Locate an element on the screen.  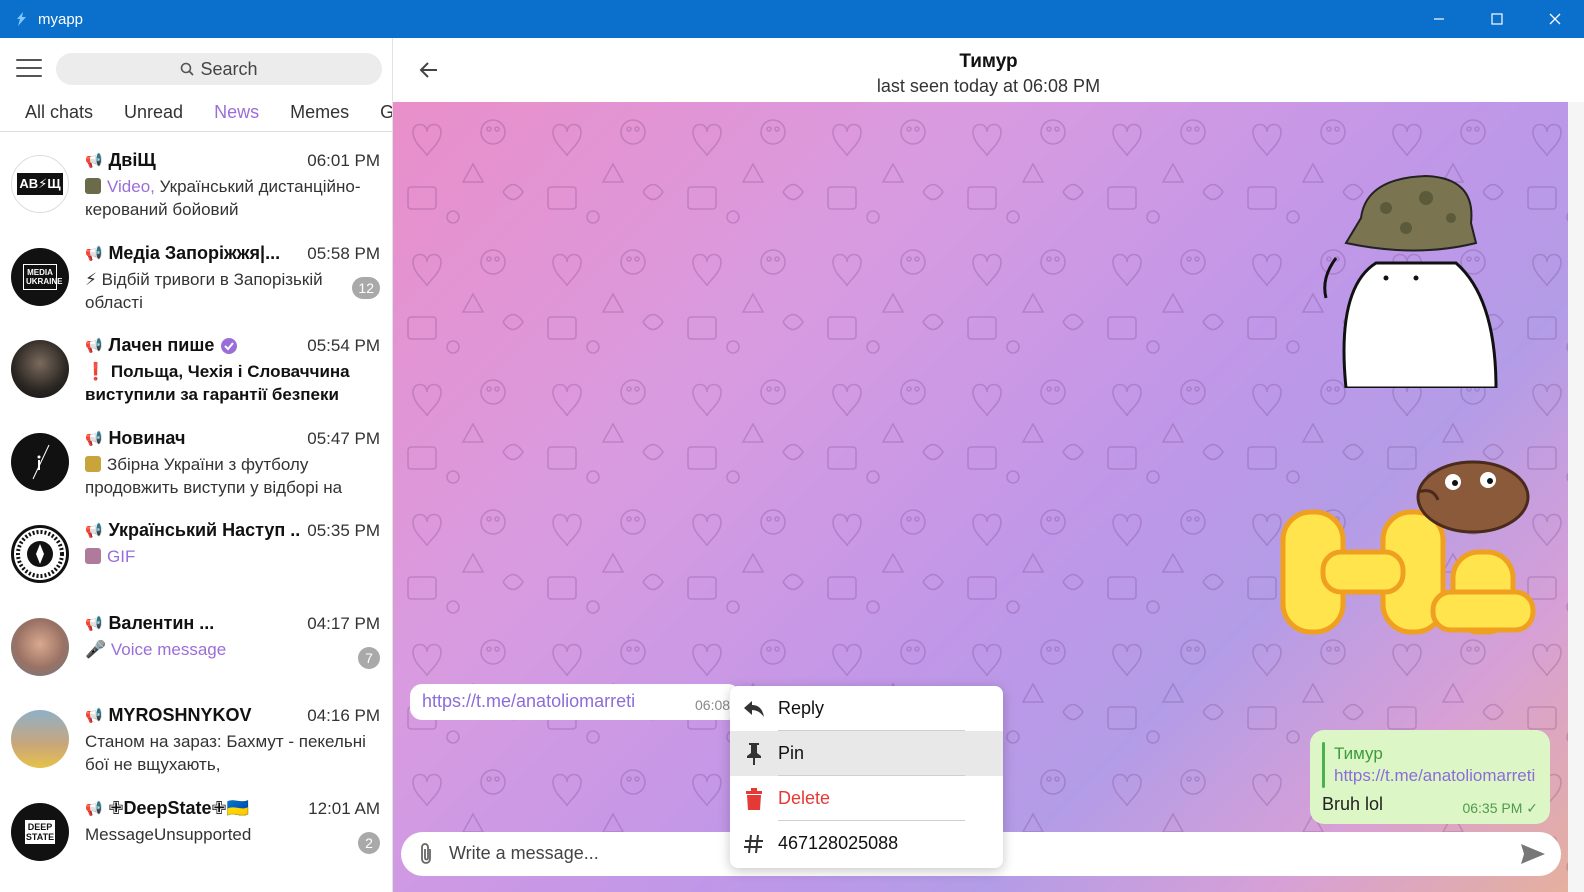
reply-icon is located at coordinates (754, 708).